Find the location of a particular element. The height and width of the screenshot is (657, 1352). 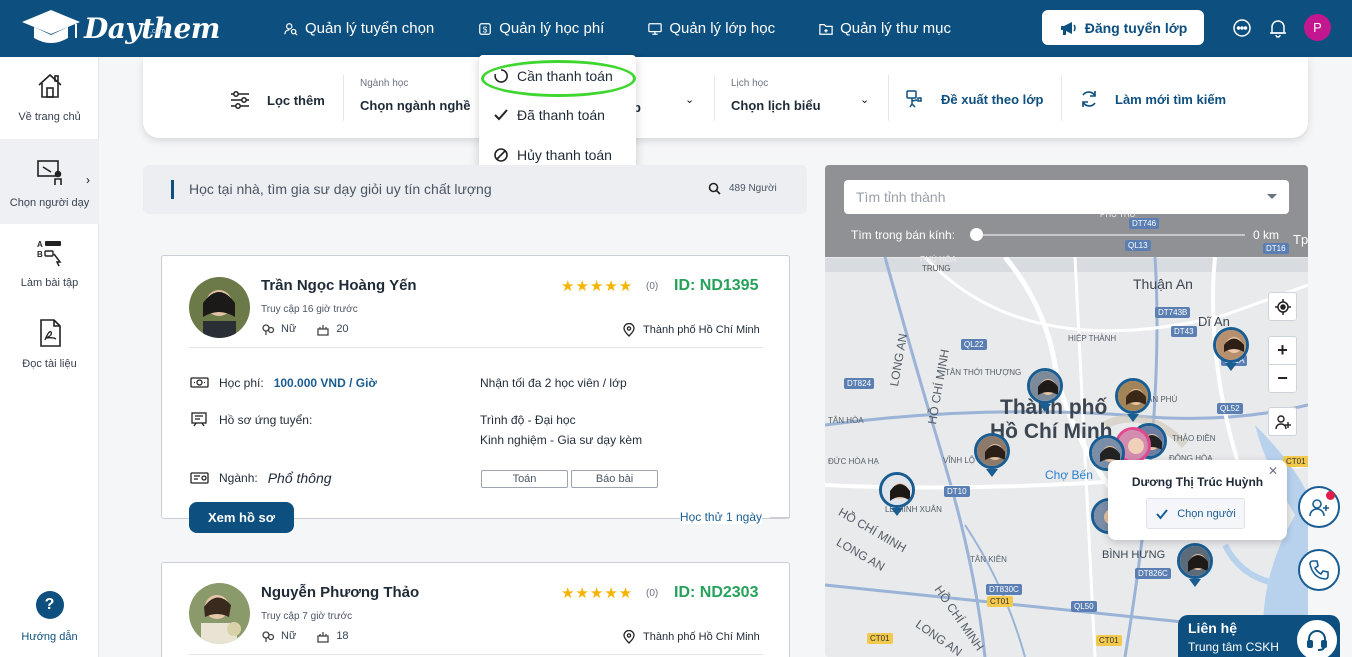

profile-board-icon is located at coordinates (199, 419).